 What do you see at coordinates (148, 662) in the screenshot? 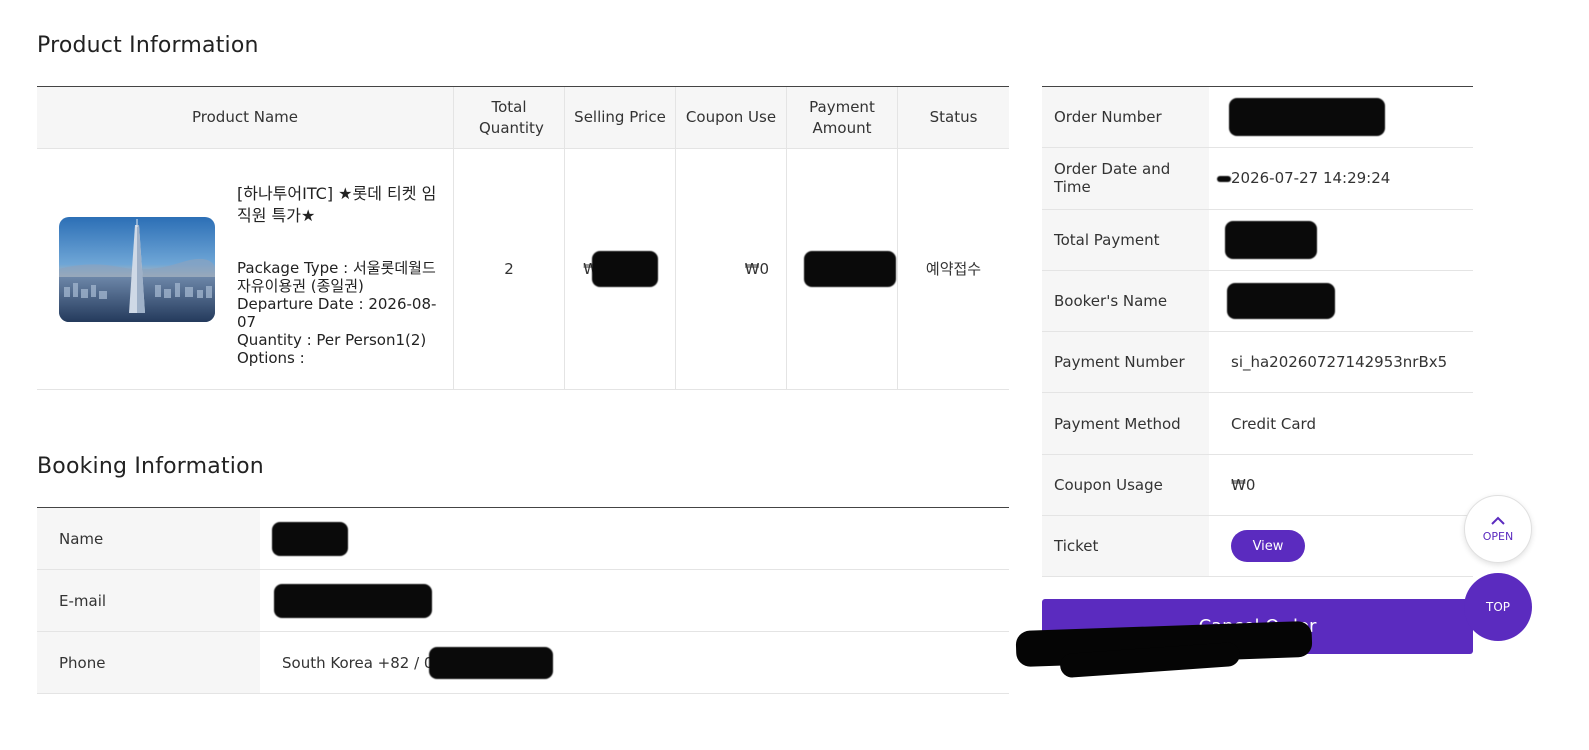
I see `booking-label-phone: Phone` at bounding box center [148, 662].